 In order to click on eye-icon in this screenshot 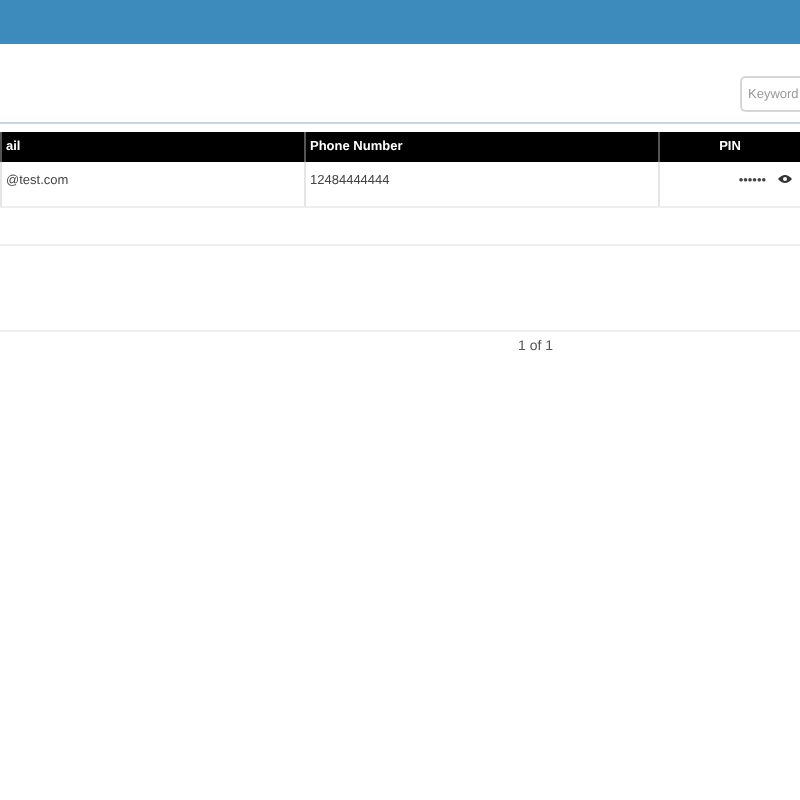, I will do `click(785, 179)`.